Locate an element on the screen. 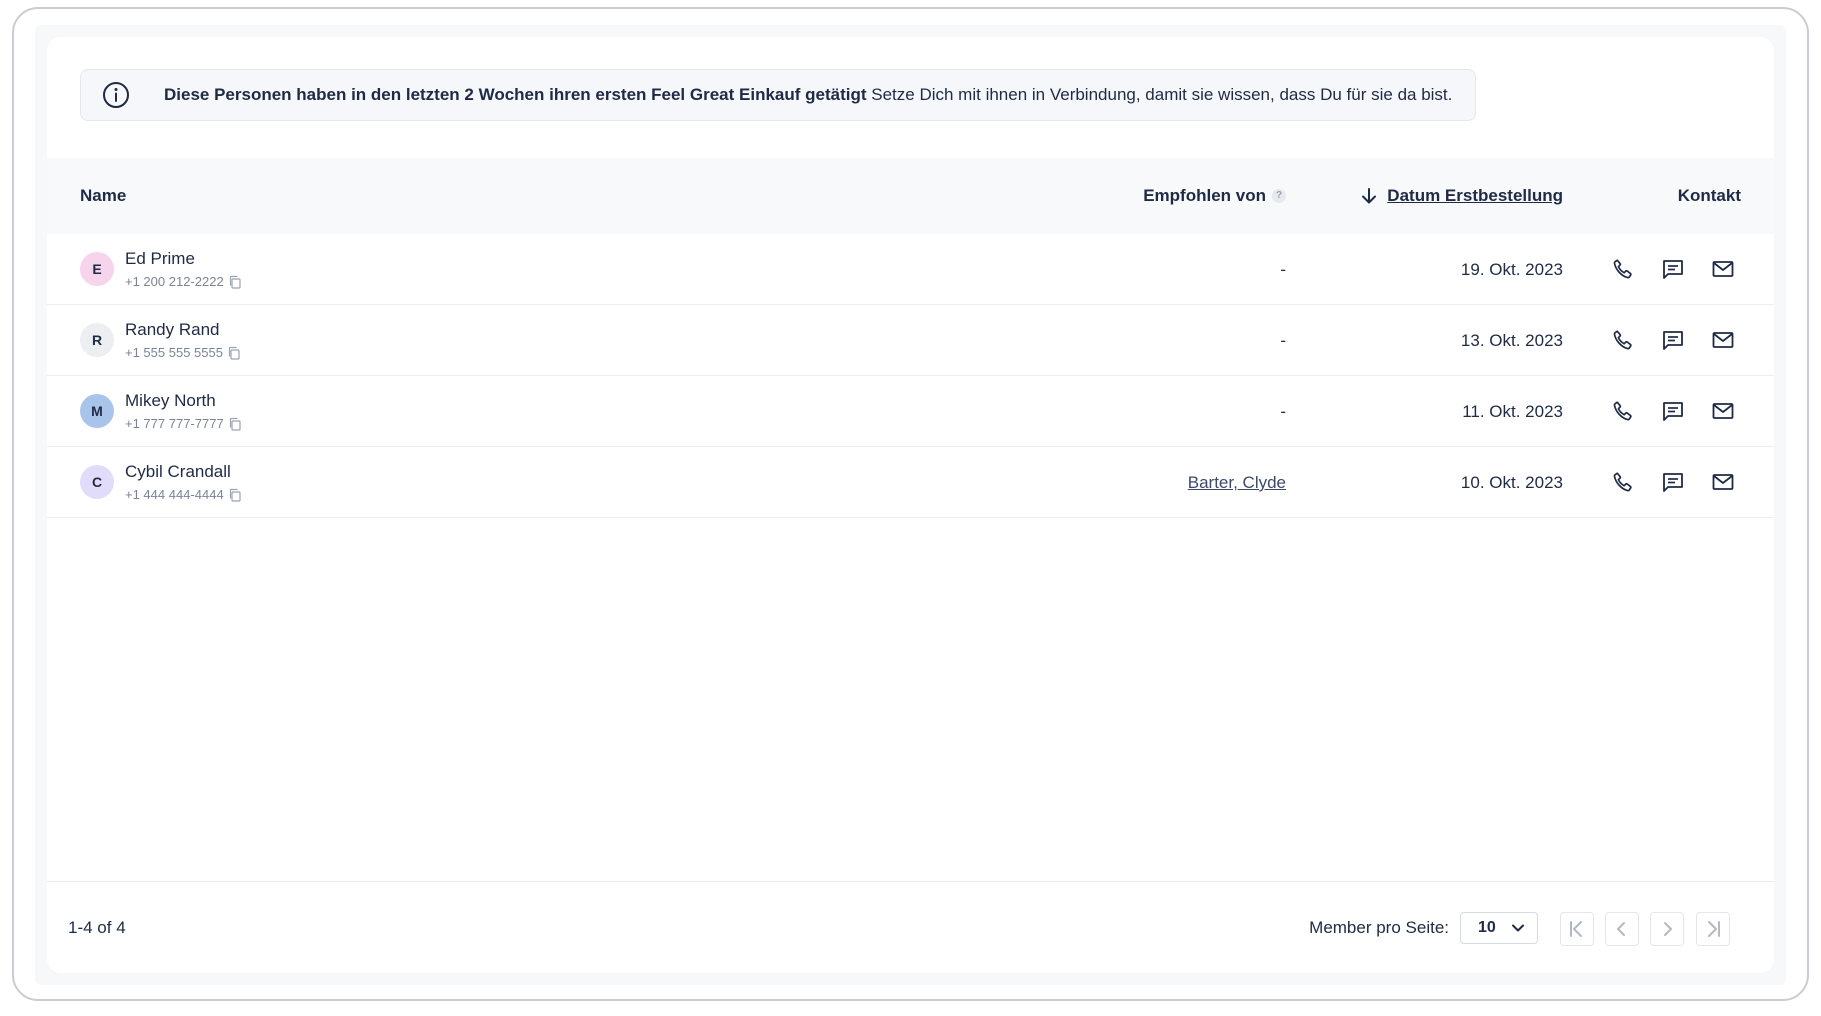  first-page-icon is located at coordinates (1576, 929).